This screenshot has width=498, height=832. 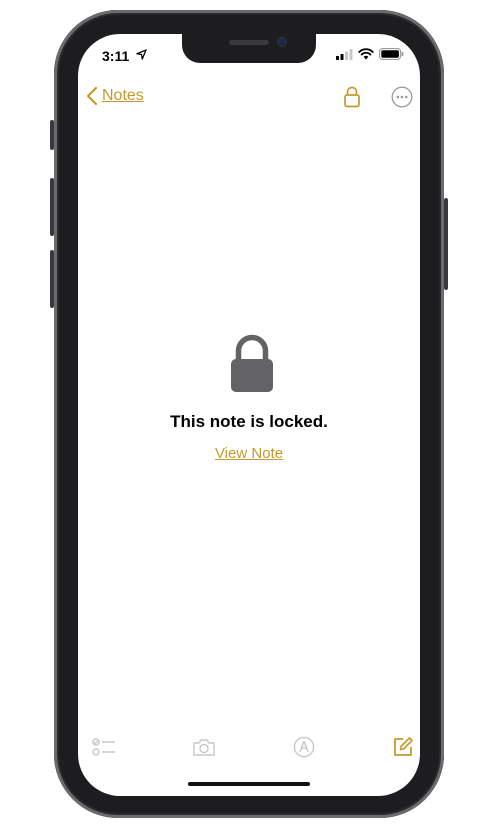 I want to click on pen-circle-icon, so click(x=304, y=747).